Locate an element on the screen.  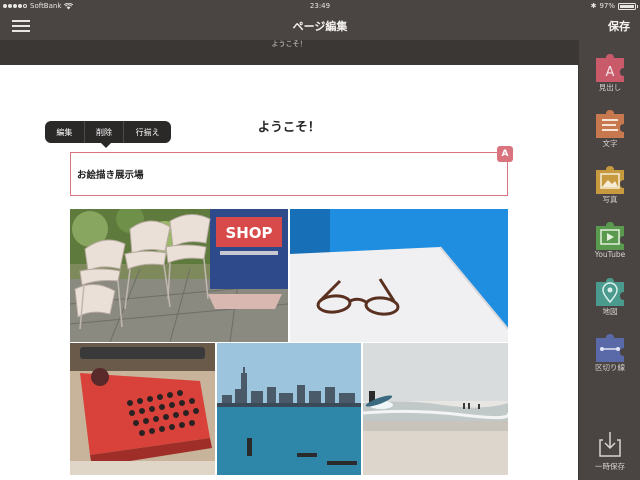
add-photo-block: 写真 is located at coordinates (609, 180).